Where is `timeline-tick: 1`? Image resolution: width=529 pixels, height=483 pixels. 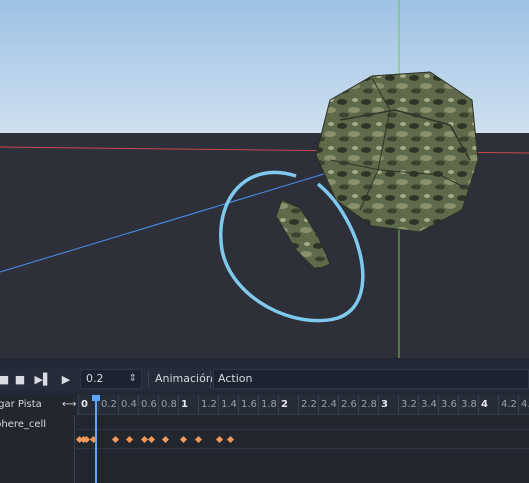 timeline-tick: 1 is located at coordinates (183, 405).